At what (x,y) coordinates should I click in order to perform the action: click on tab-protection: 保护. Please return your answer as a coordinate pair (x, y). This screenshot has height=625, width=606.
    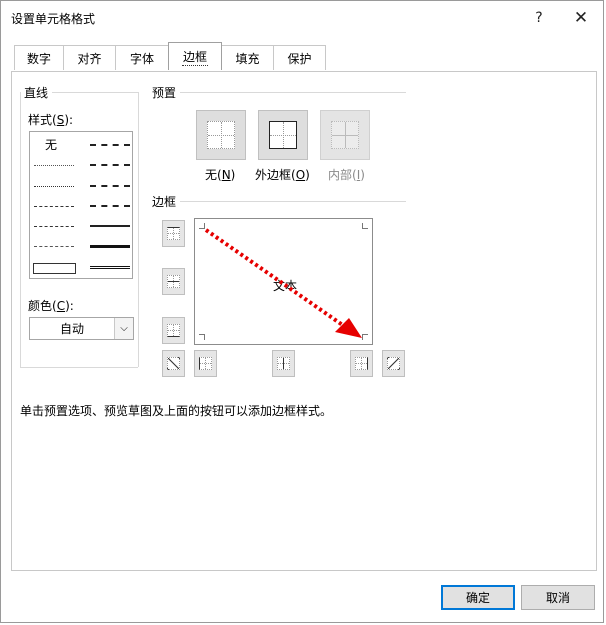
    Looking at the image, I should click on (299, 57).